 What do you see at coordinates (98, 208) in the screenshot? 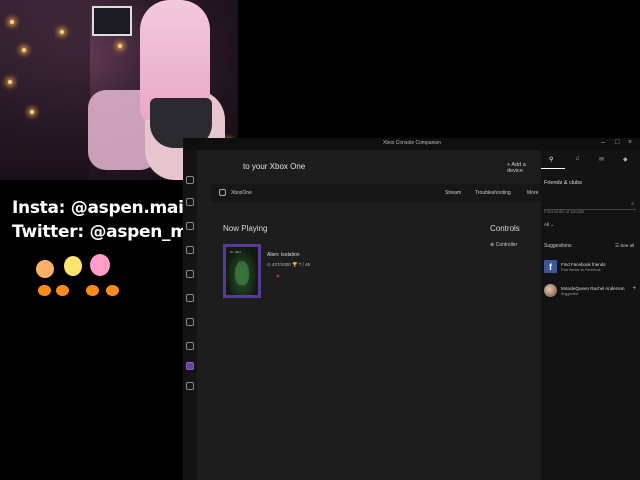
I see `insta-handle: Insta: @aspen.mai` at bounding box center [98, 208].